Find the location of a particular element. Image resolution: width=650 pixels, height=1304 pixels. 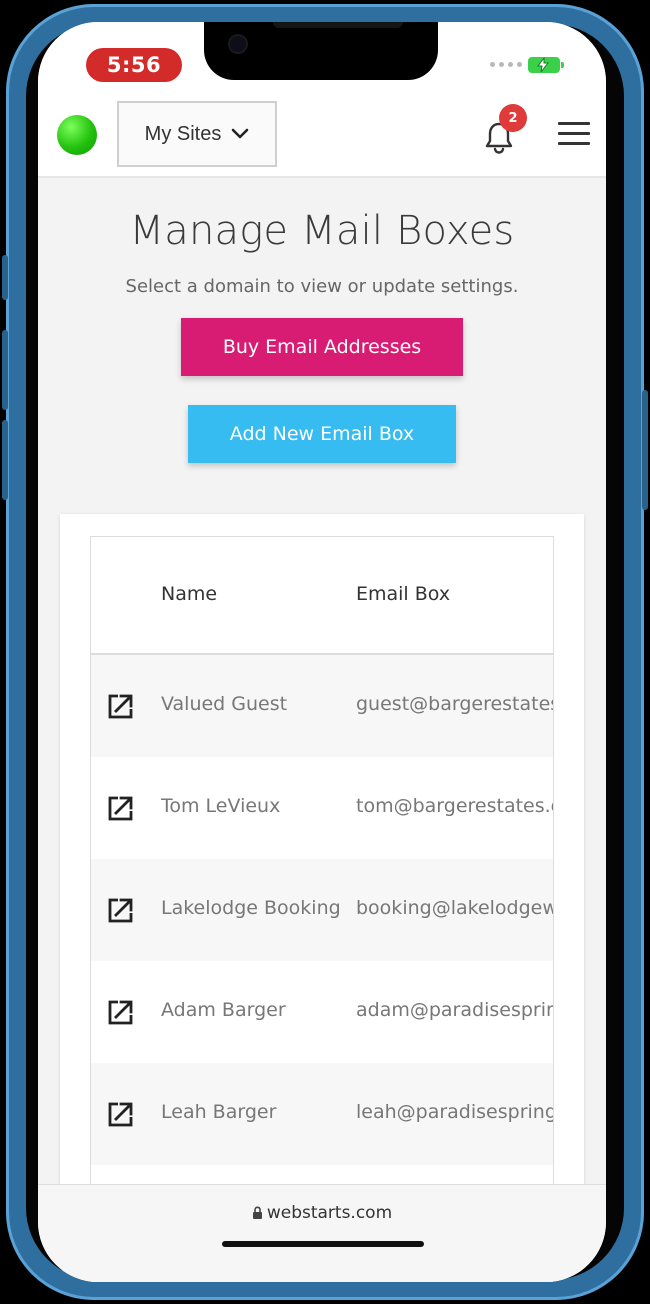

hamburger-menu-icon is located at coordinates (574, 137).